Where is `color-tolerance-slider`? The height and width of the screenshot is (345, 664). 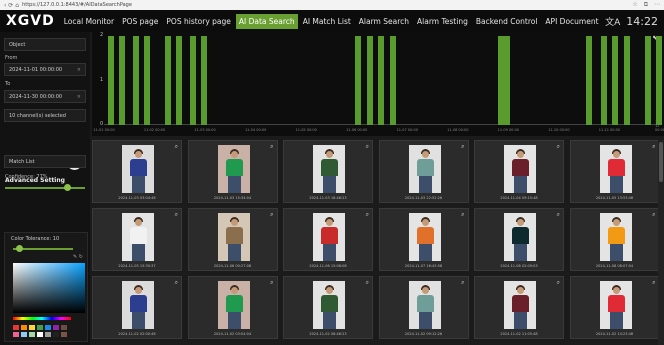 color-tolerance-slider is located at coordinates (43, 248).